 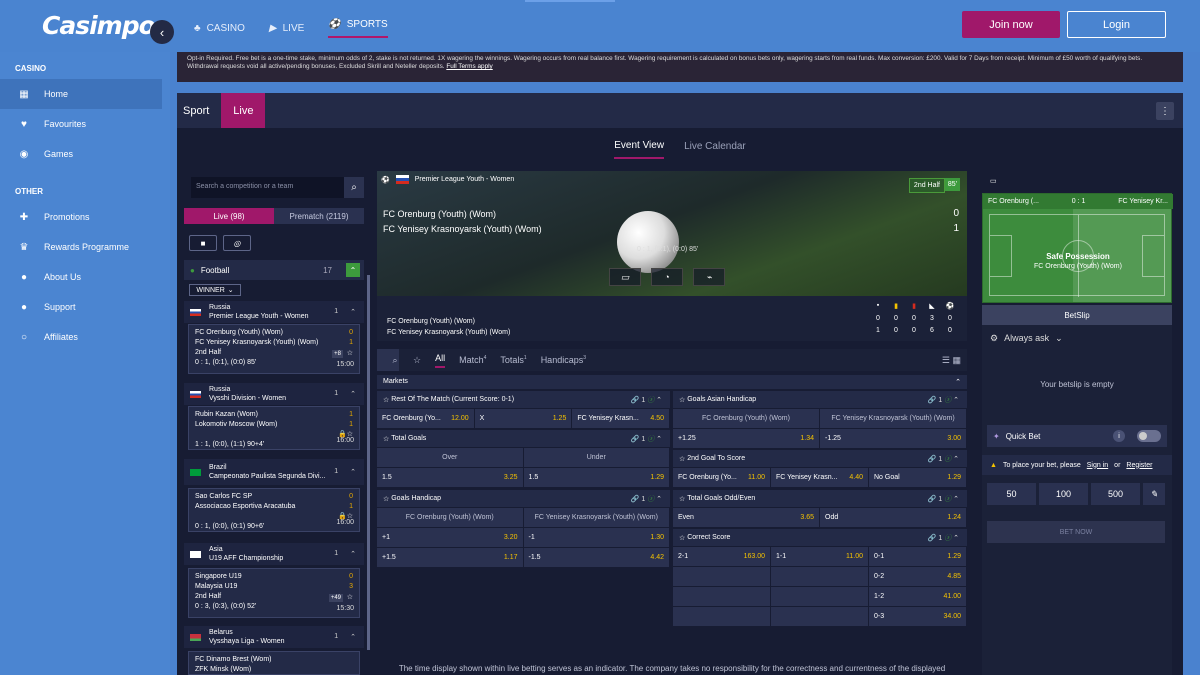 I want to click on odds-button: 1-2 41.00, so click(x=918, y=596).